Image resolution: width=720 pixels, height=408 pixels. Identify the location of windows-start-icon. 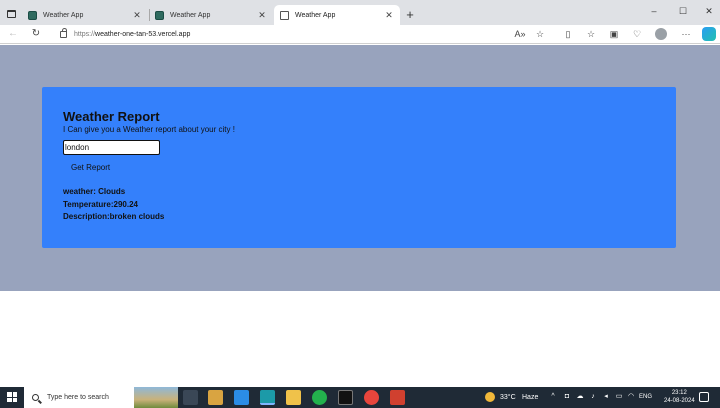
(12, 397).